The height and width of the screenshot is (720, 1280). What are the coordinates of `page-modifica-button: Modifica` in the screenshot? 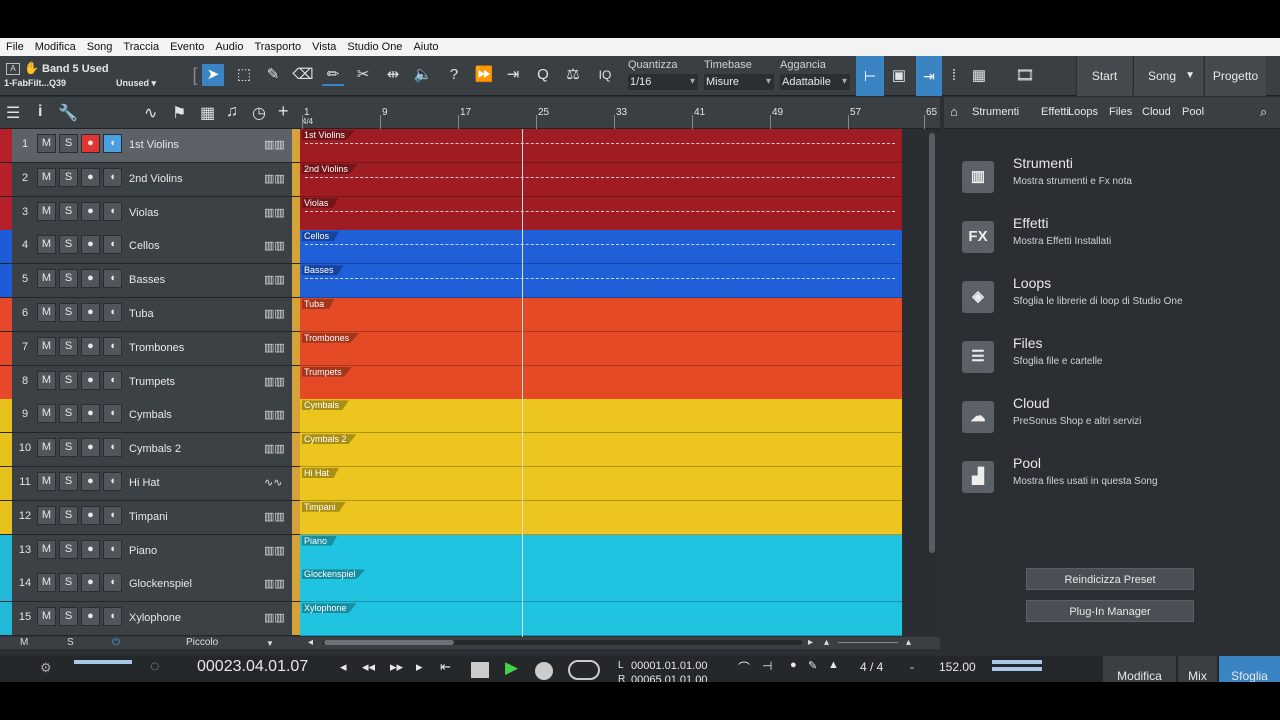 It's located at (1139, 669).